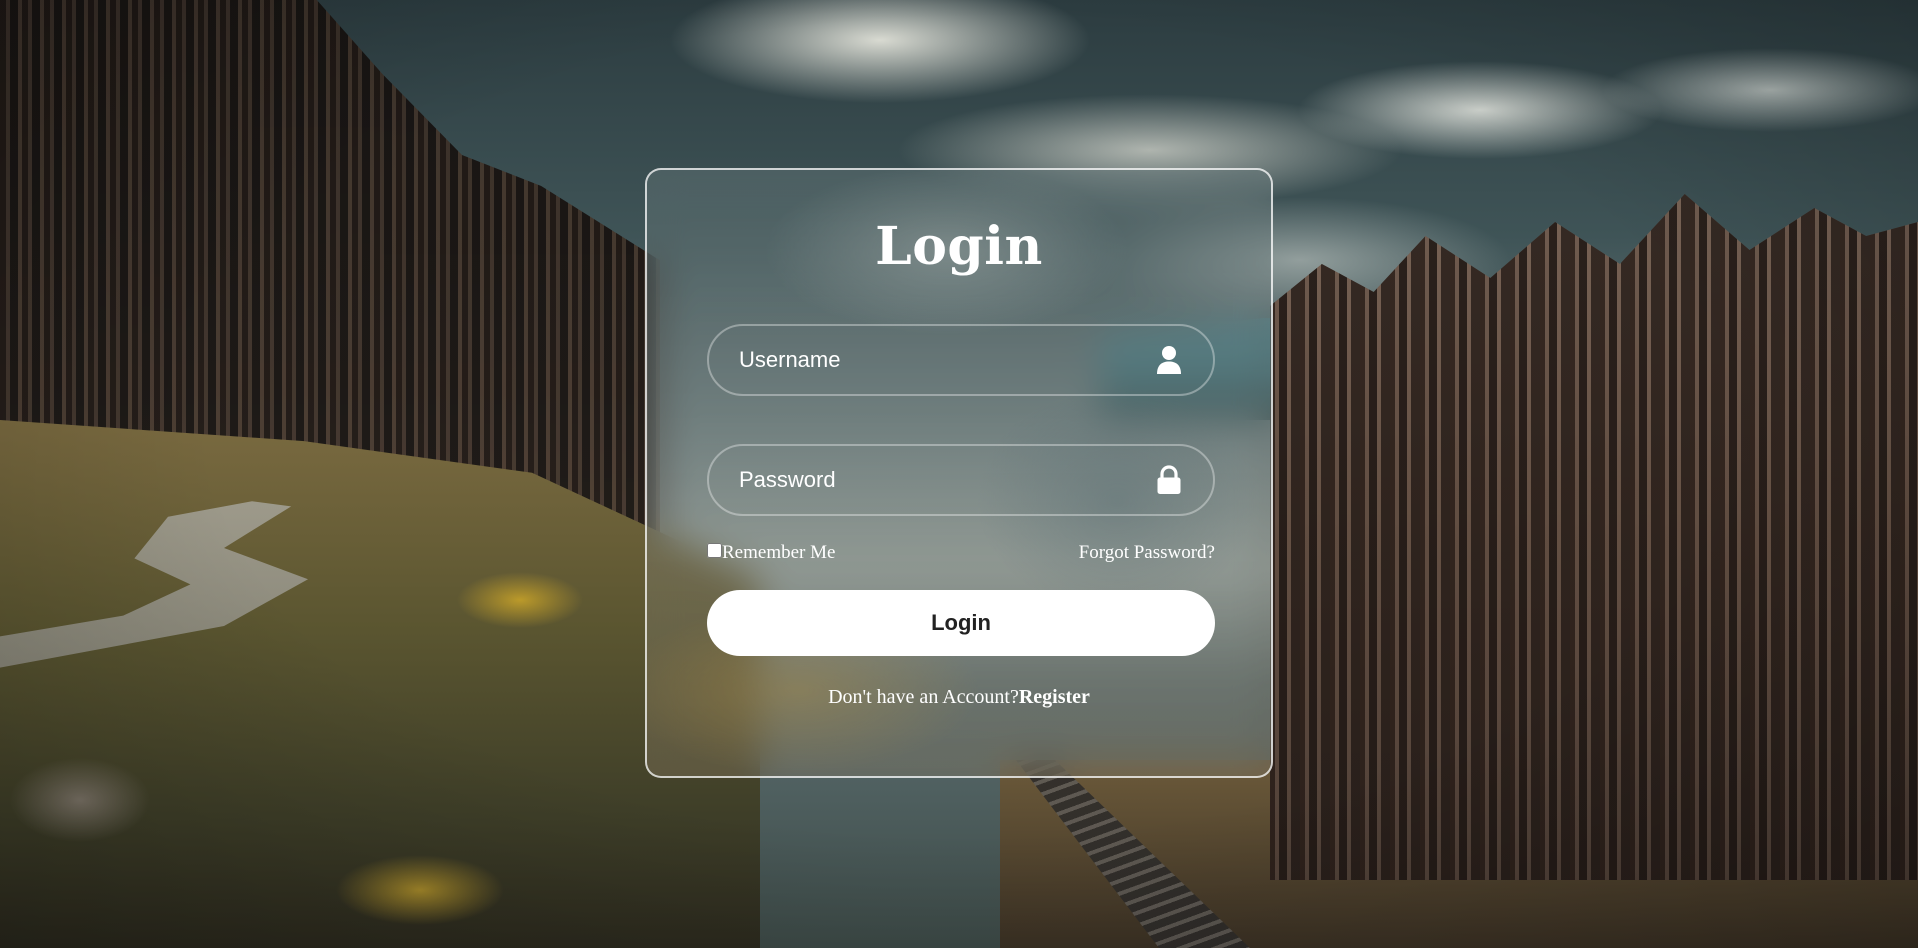  What do you see at coordinates (714, 550) in the screenshot?
I see `remember-me-checkbox` at bounding box center [714, 550].